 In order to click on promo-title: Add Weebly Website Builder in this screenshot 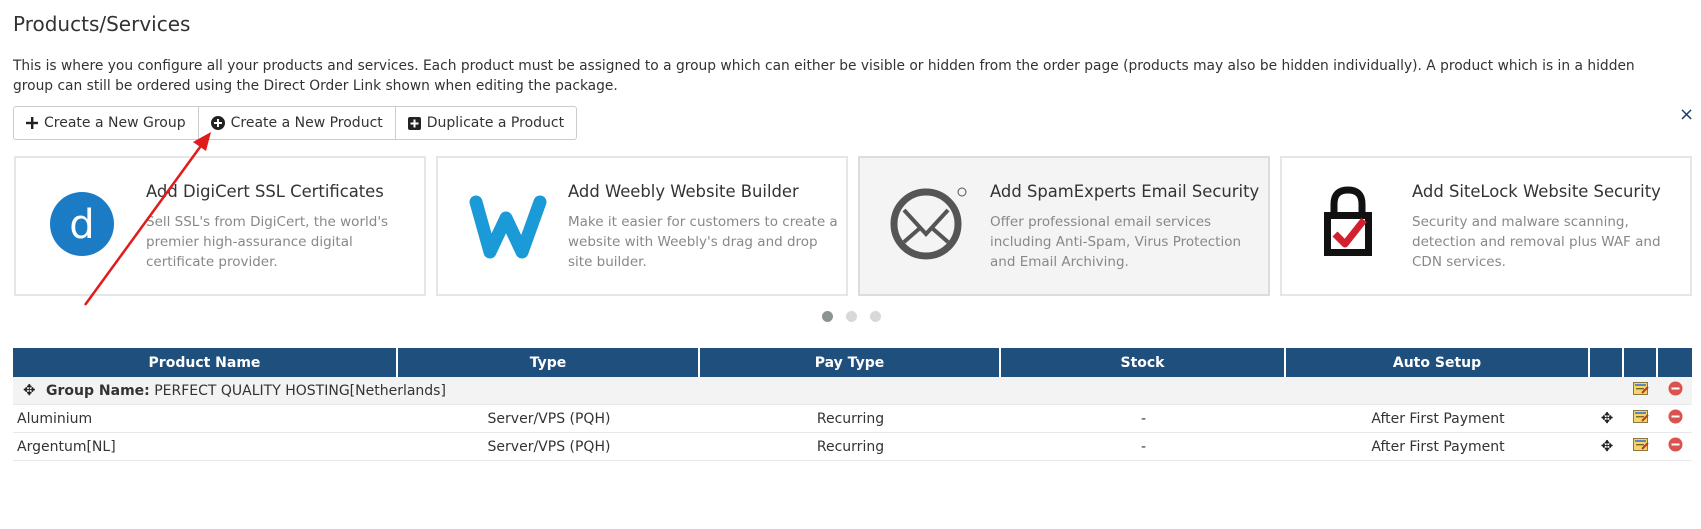, I will do `click(683, 191)`.